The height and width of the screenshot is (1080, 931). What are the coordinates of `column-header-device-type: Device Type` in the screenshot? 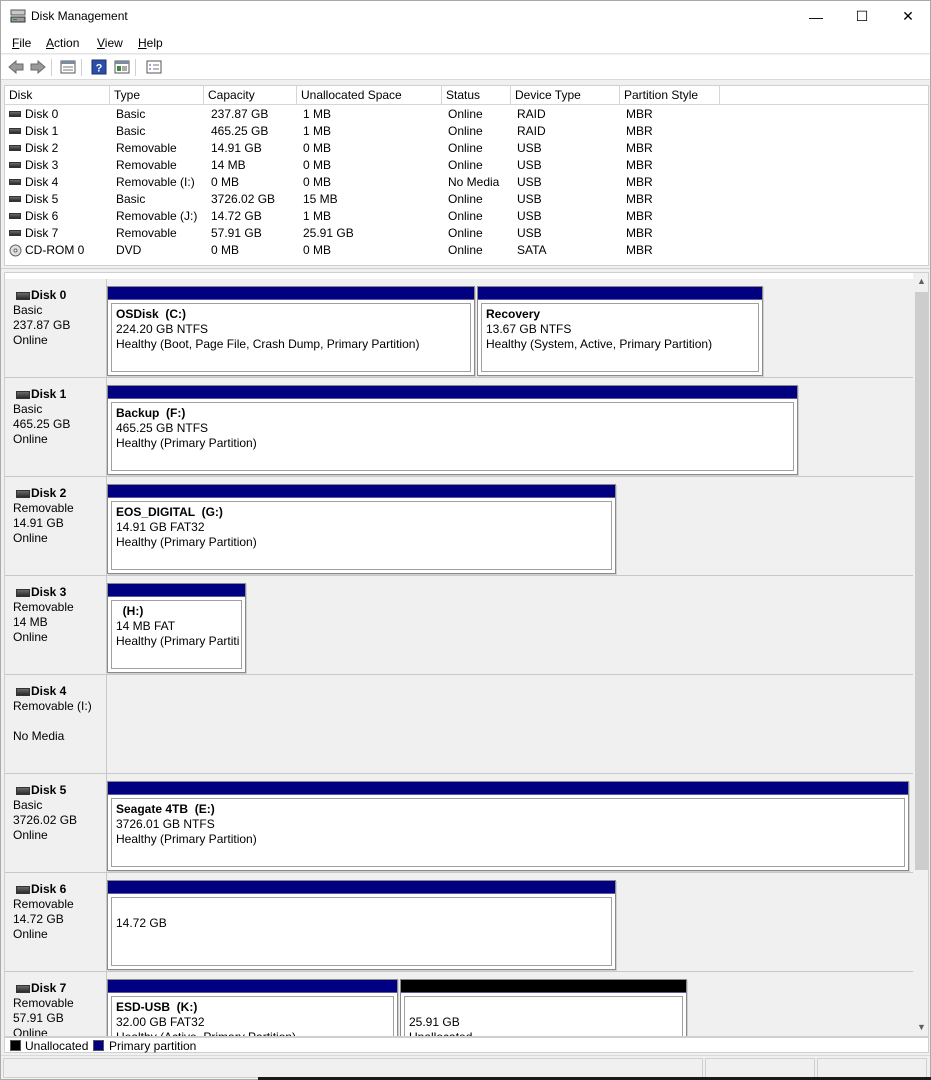 It's located at (565, 95).